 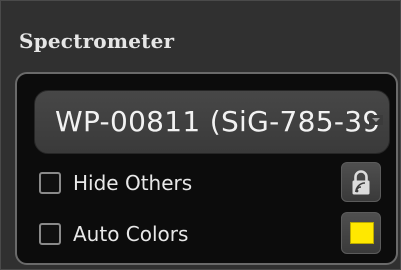 I want to click on auto-colors-label: Auto Colors, so click(x=131, y=234).